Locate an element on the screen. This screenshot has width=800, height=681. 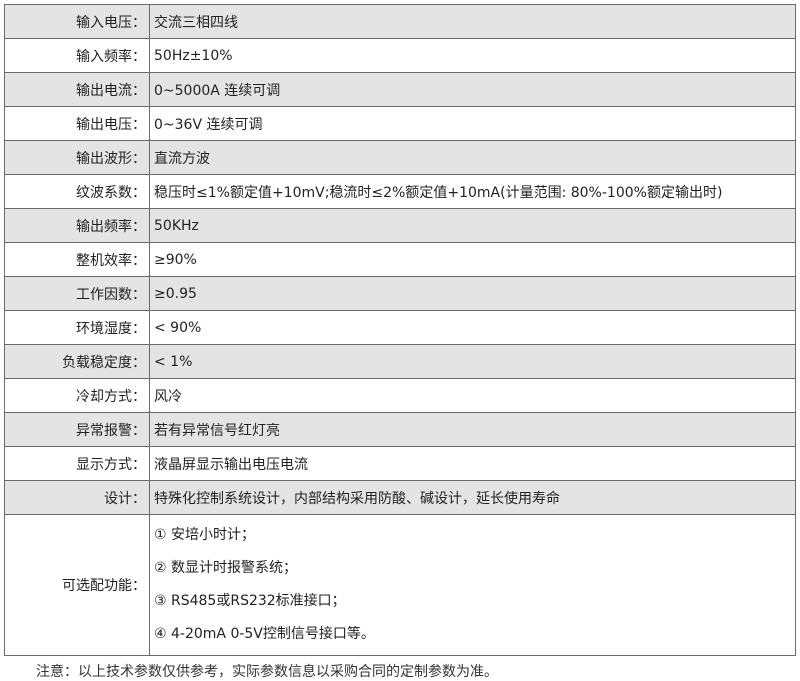
spec-row-output-frequency: 输出频率： 50KHz is located at coordinates (400, 225).